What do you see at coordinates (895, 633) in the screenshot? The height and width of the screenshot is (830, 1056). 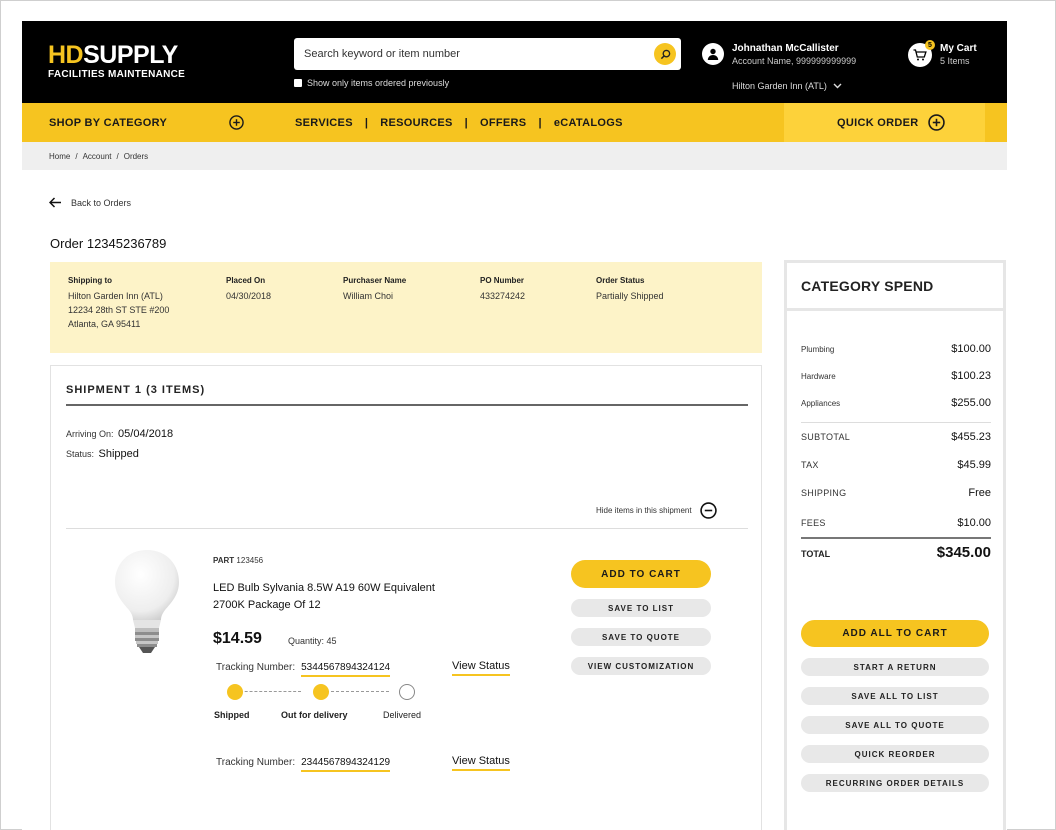 I see `add-all-to-cart-button: ADD ALL TO CART` at bounding box center [895, 633].